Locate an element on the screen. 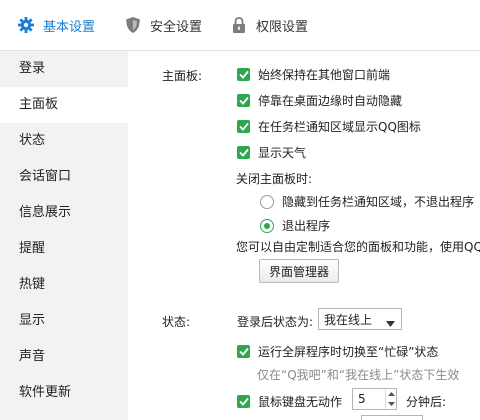  status-section-label: 状态: is located at coordinates (176, 322).